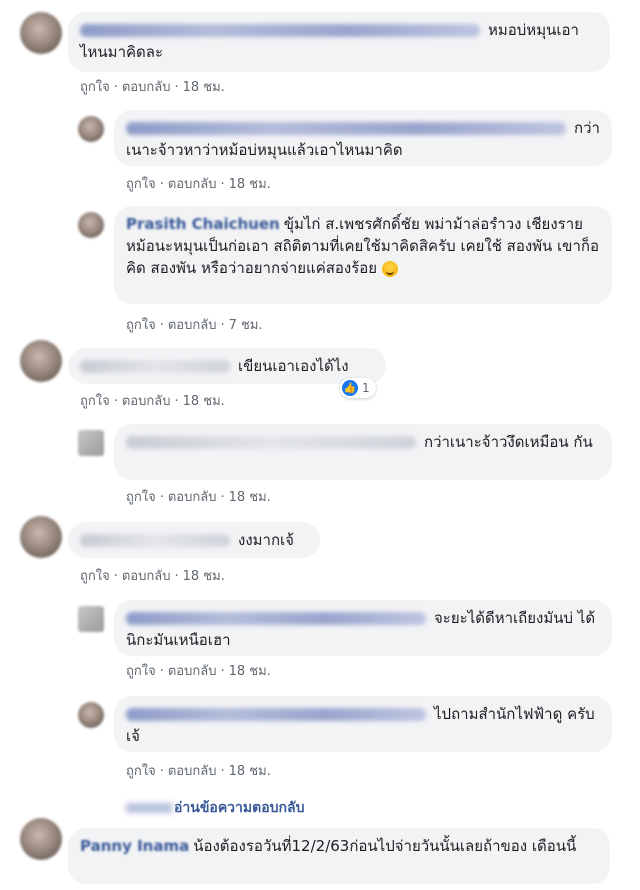 Image resolution: width=640 pixels, height=890 pixels. What do you see at coordinates (363, 628) in the screenshot?
I see `comment-bubble: จะยะได้ดีหาเถียงมันบ่ ได้นิกะมันเหนือเฮา` at bounding box center [363, 628].